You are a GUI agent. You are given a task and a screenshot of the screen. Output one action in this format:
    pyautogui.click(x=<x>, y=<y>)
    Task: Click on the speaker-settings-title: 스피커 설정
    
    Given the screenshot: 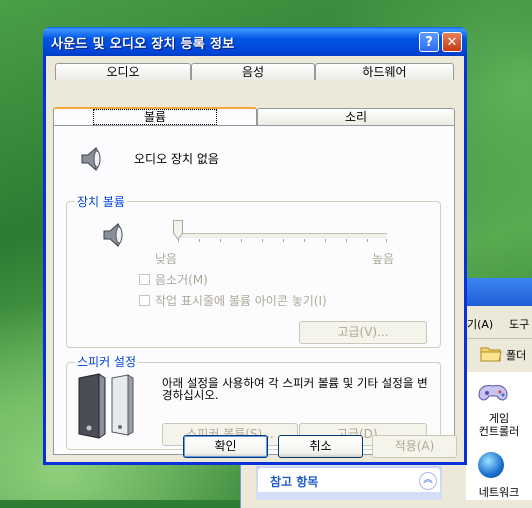 What is the action you would take?
    pyautogui.click(x=107, y=361)
    